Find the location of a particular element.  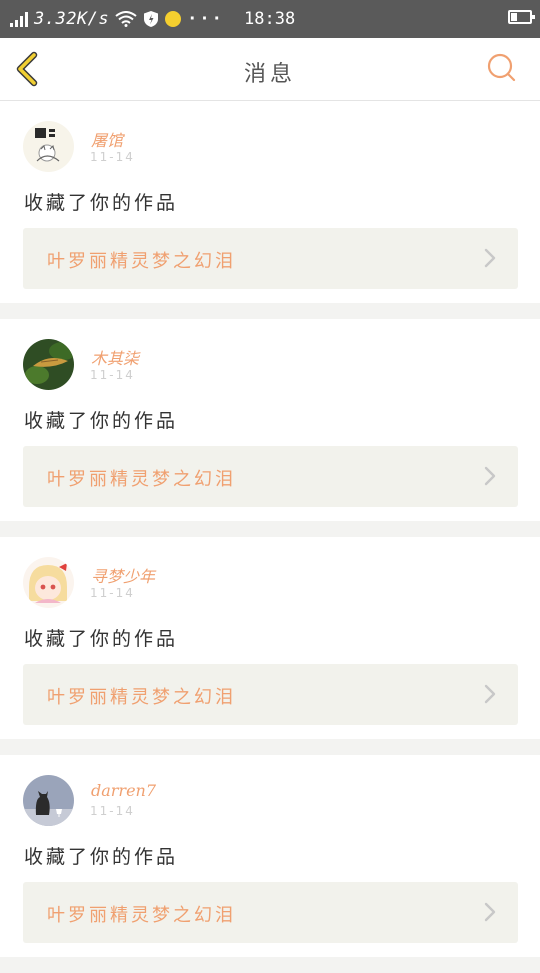

battery-icon is located at coordinates (521, 17).